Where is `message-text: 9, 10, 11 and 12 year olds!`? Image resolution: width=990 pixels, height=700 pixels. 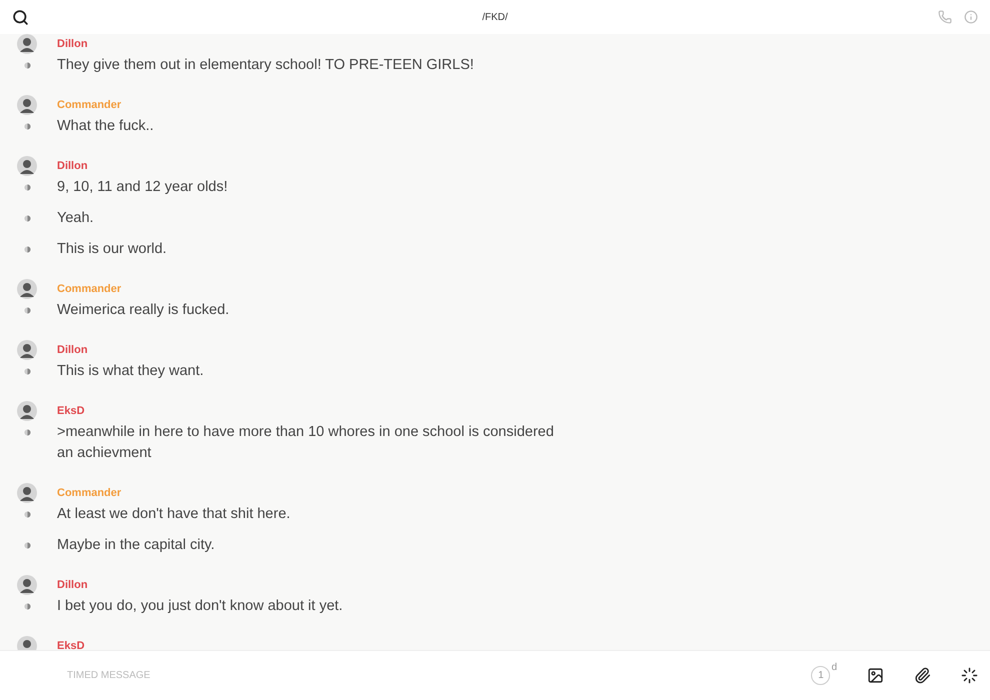 message-text: 9, 10, 11 and 12 year olds! is located at coordinates (143, 187).